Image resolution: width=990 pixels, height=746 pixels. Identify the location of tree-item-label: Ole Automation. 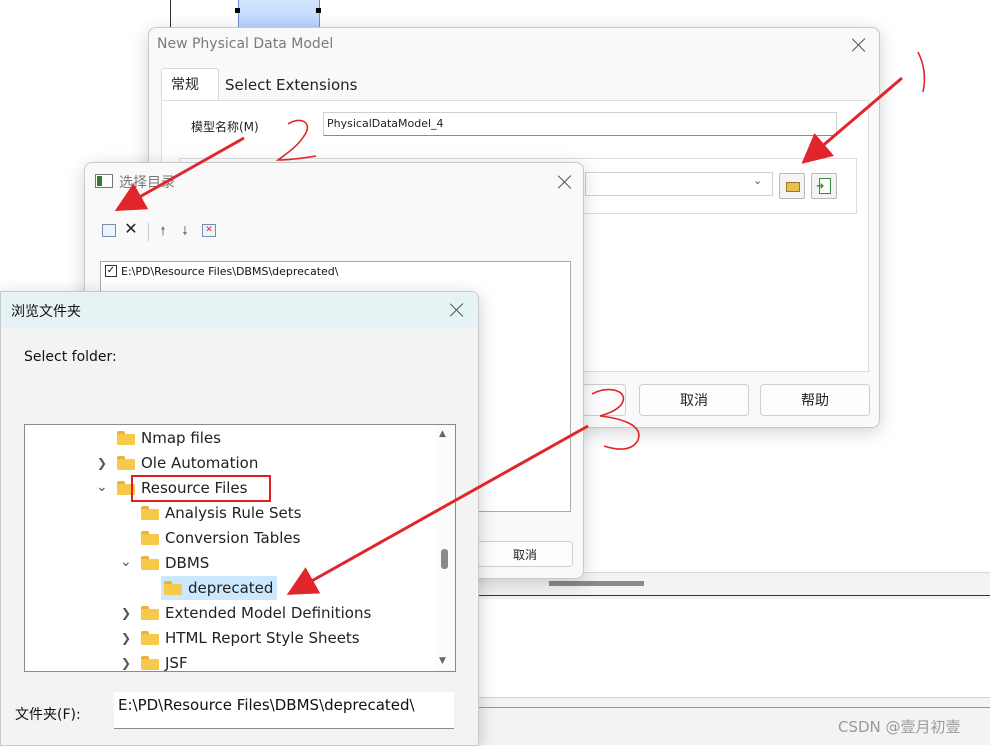
(200, 462).